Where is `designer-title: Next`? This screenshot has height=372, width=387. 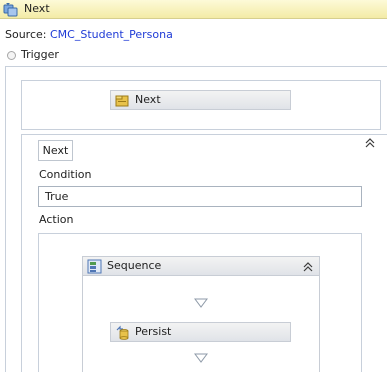
designer-title: Next is located at coordinates (37, 8).